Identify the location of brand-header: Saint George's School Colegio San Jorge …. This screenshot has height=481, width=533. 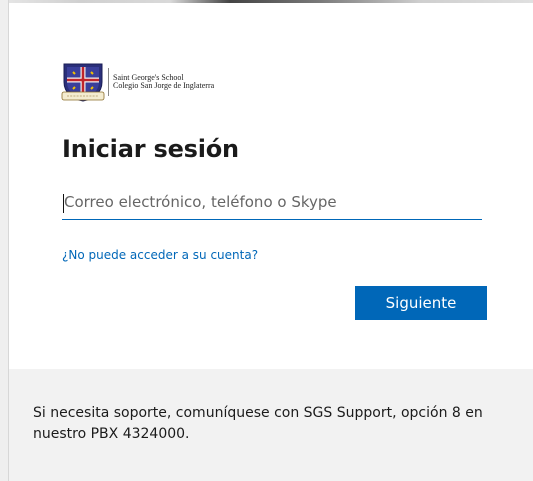
(137, 82).